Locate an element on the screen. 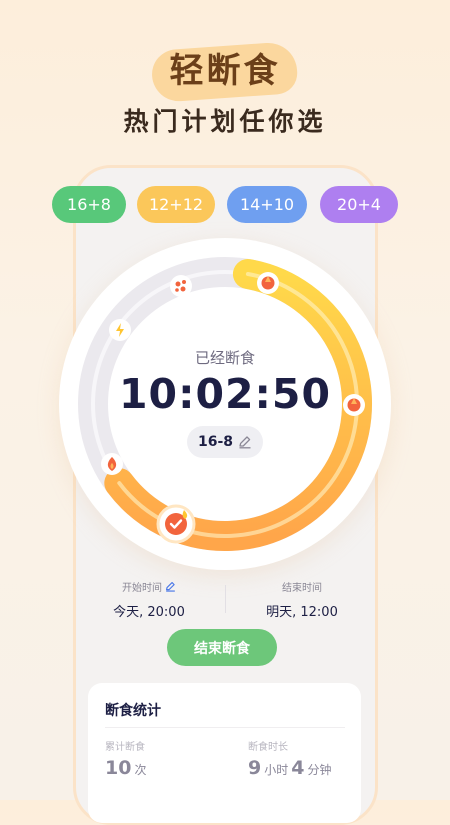 The image size is (450, 825). plan-tabs: 16+8 12+12 14+10 20+4 is located at coordinates (225, 205).